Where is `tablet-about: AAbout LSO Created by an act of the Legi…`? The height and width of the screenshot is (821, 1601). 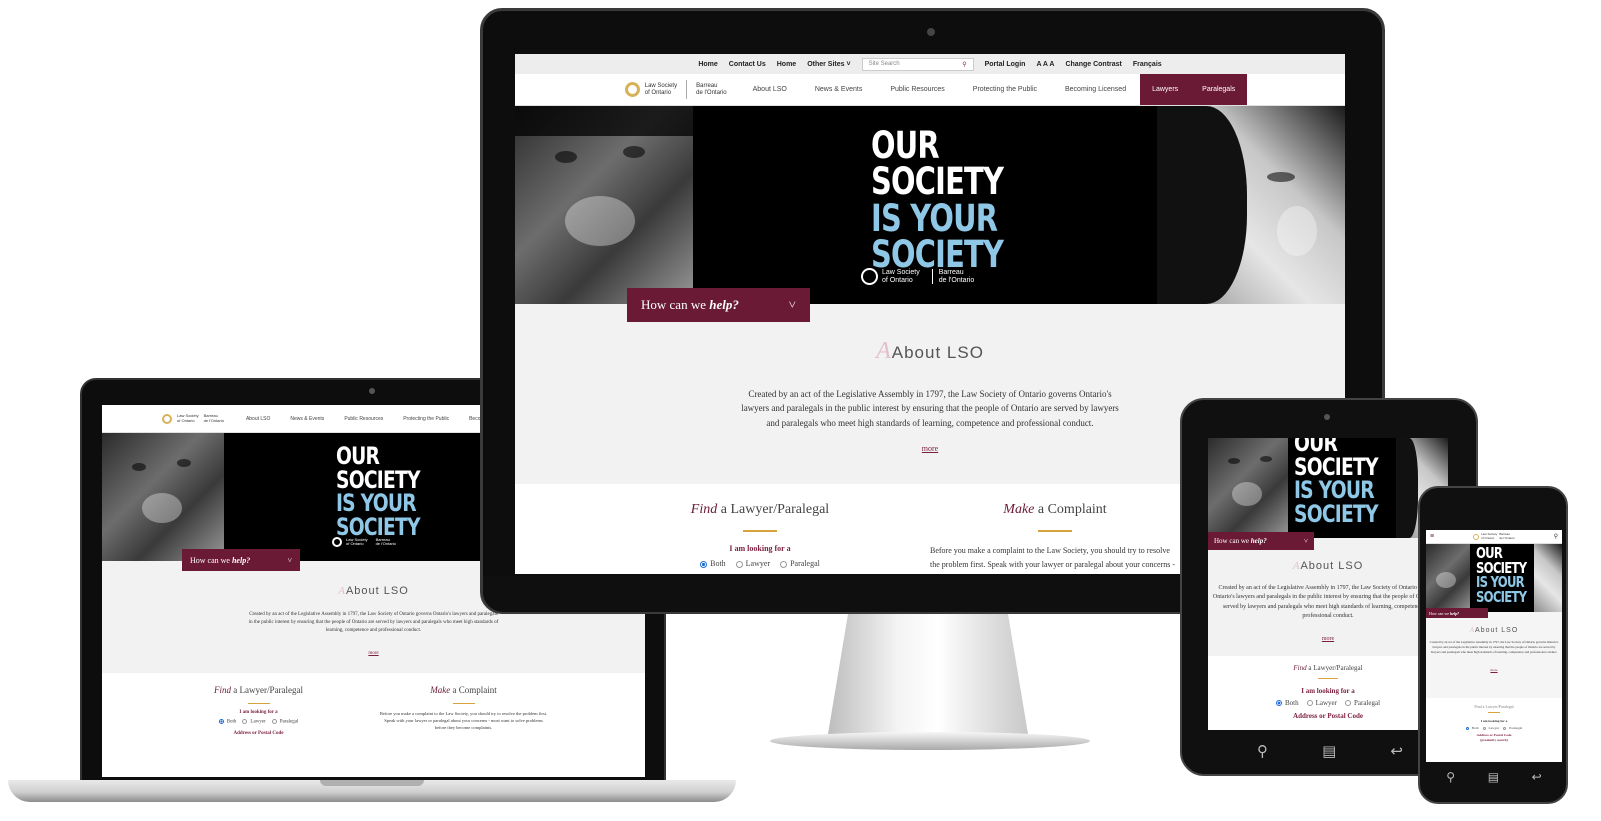 tablet-about: AAbout LSO Created by an act of the Legi… is located at coordinates (1328, 597).